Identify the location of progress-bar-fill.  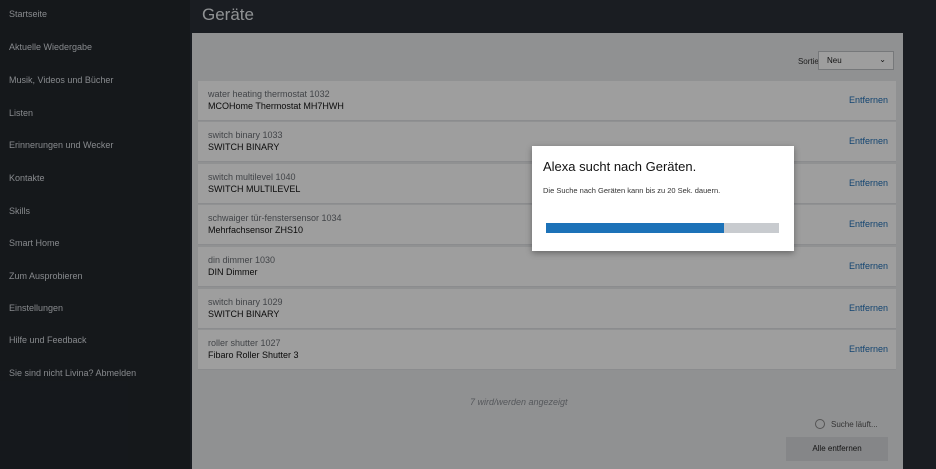
(635, 228).